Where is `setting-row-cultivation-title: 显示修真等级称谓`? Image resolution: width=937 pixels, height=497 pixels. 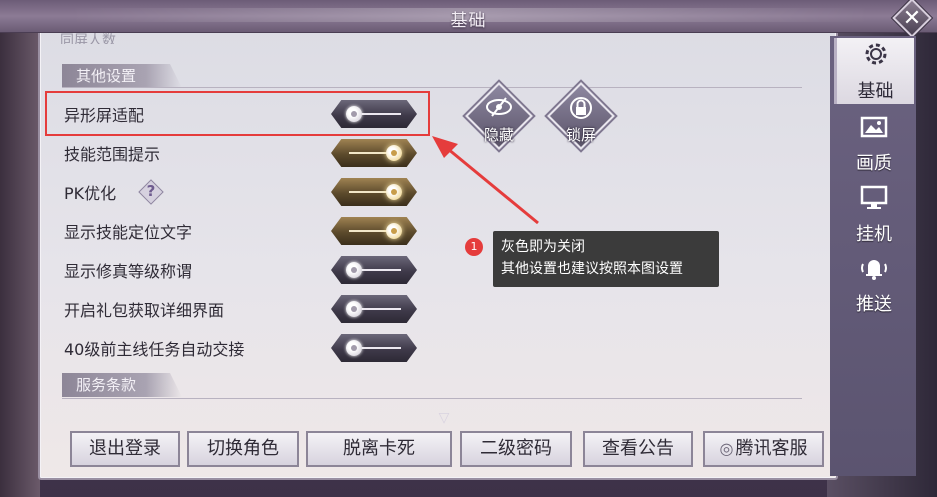 setting-row-cultivation-title: 显示修真等级称谓 is located at coordinates (238, 270).